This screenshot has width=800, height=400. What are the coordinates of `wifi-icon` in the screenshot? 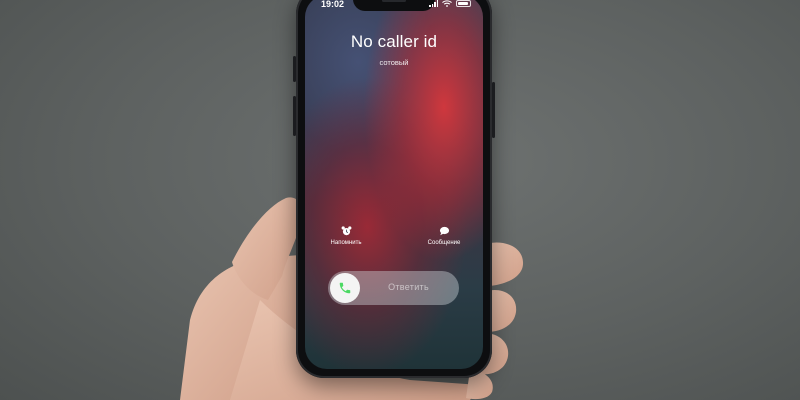 It's located at (447, 3).